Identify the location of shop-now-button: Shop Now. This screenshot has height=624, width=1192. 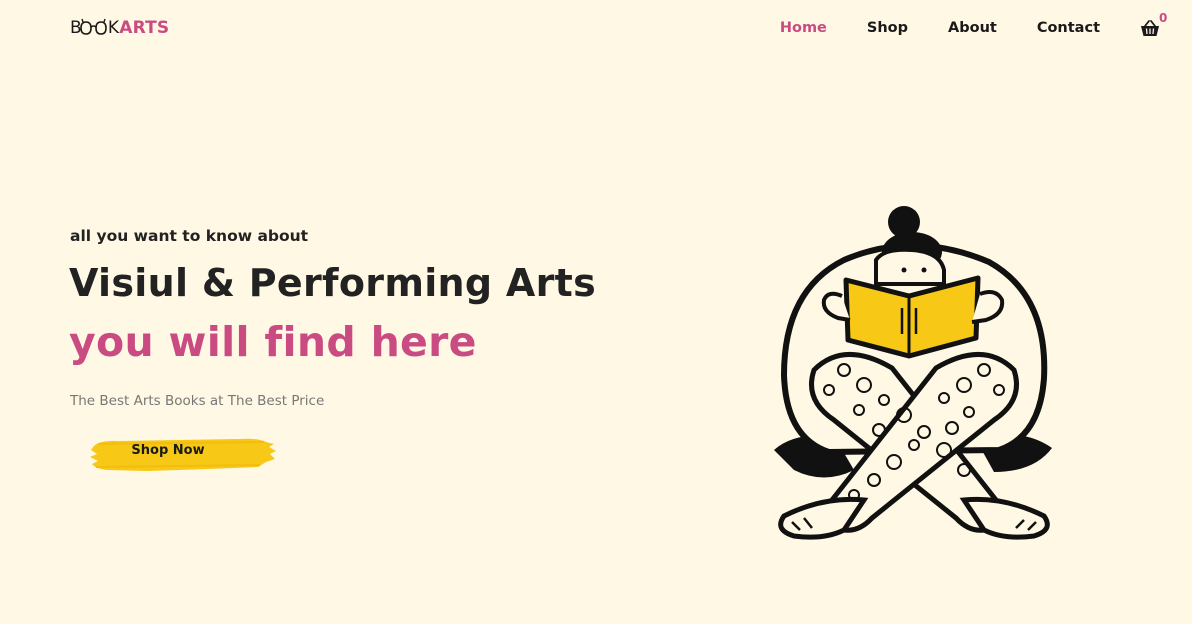
(184, 453).